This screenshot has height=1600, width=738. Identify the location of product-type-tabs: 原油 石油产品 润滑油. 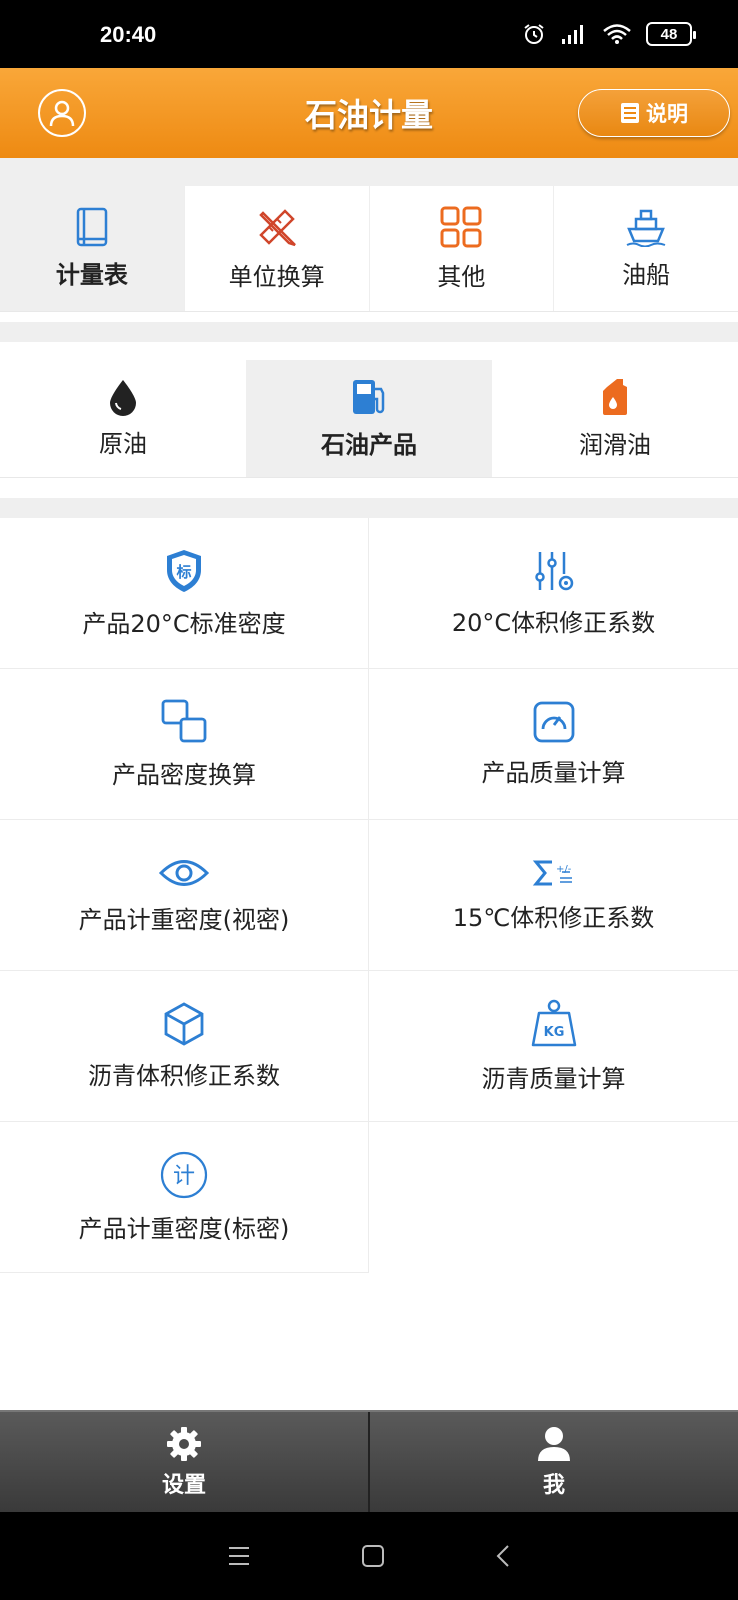
(369, 419).